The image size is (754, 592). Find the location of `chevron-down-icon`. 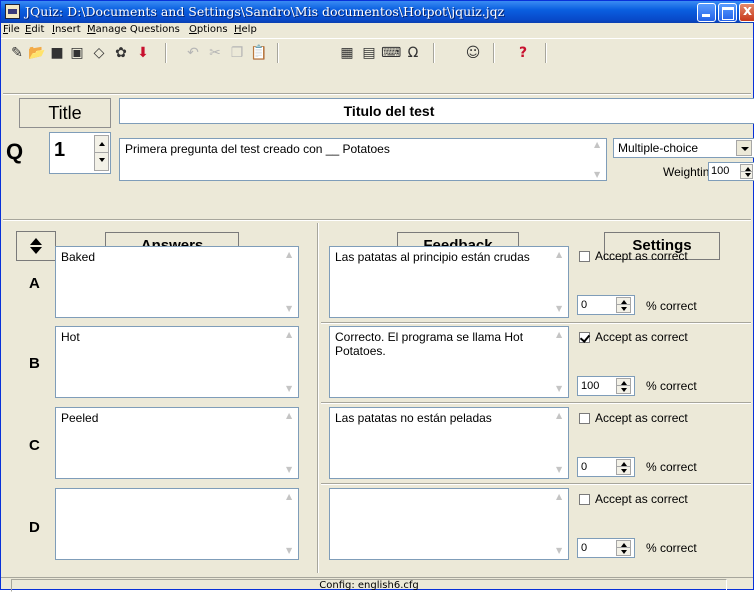

chevron-down-icon is located at coordinates (744, 148).